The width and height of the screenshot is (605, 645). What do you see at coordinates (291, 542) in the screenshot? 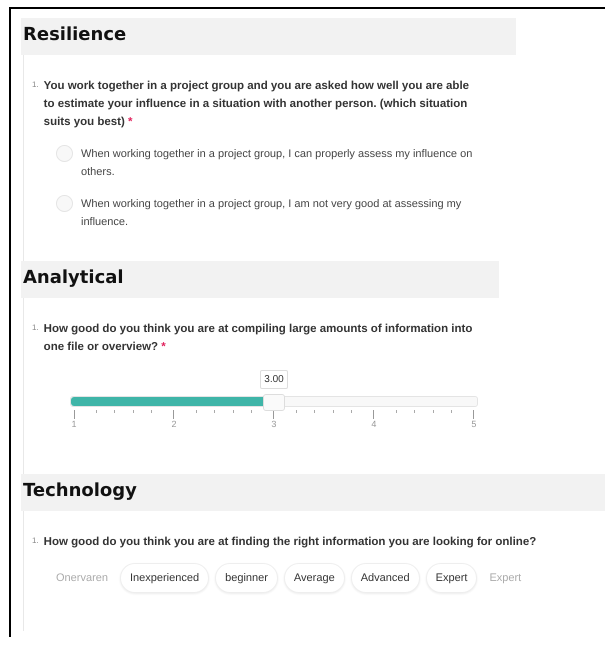
I see `question-text: How good do you think you are at finding the right information you are looking for online?` at bounding box center [291, 542].